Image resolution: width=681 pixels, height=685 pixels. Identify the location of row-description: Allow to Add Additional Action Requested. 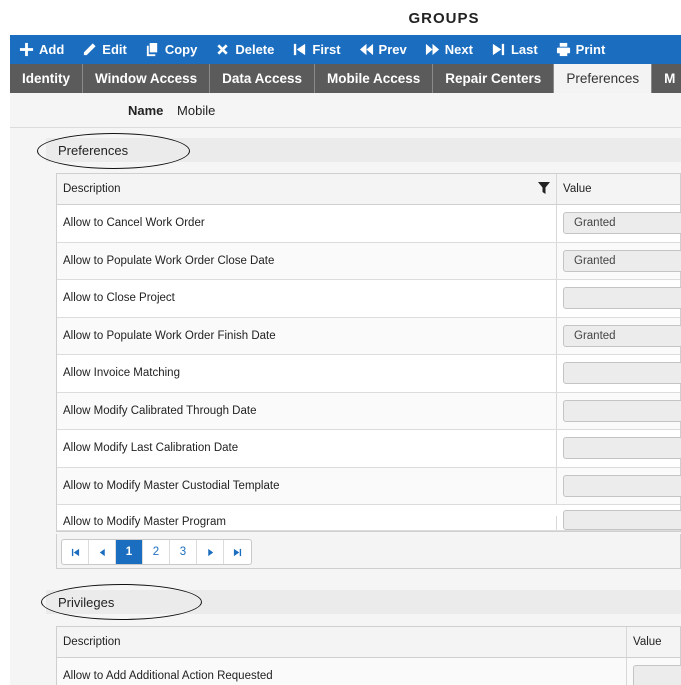
(342, 671).